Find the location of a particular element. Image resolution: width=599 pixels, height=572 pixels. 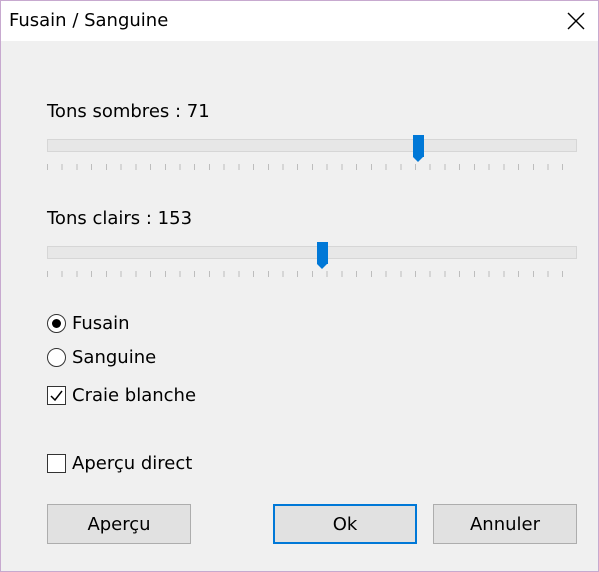

checkbox-apercu-direct: Aperçu direct is located at coordinates (119, 463).